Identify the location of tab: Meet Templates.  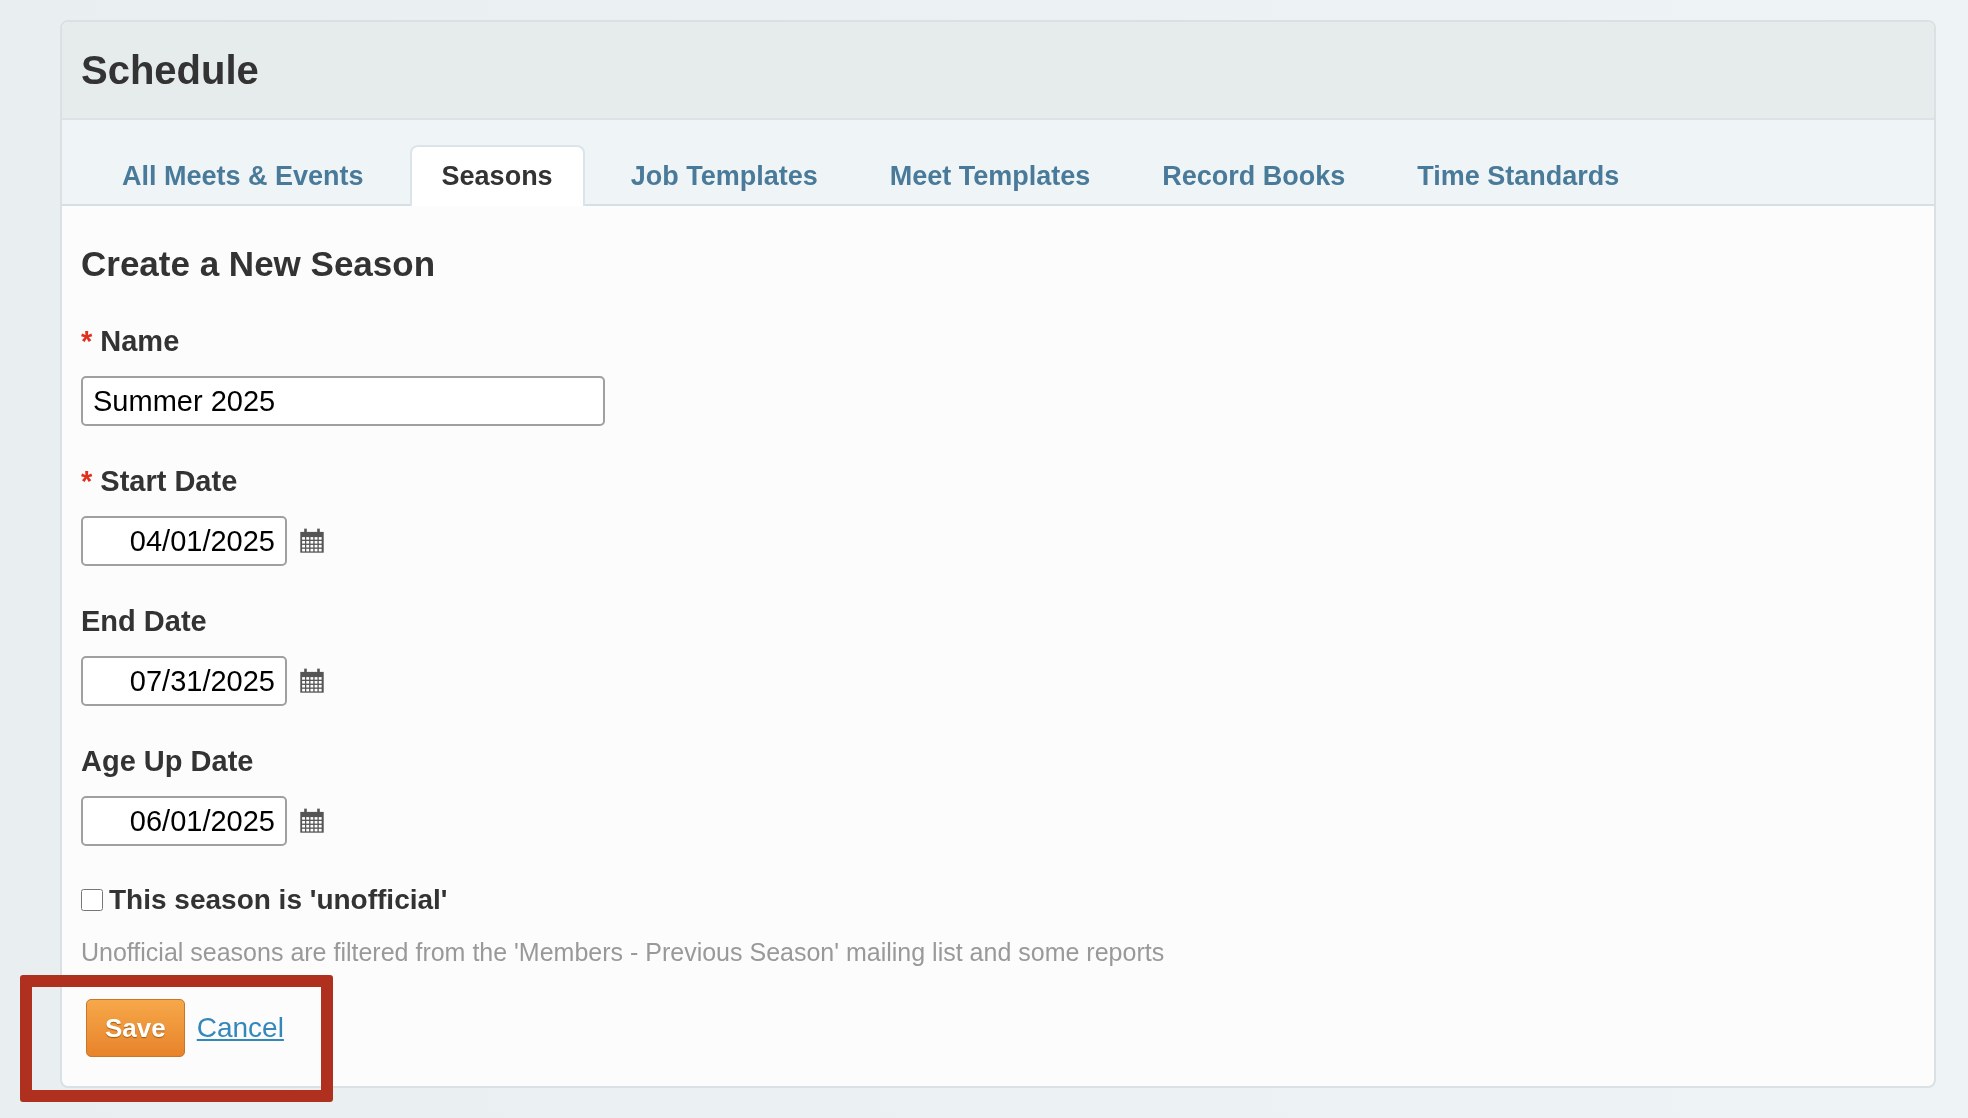
(990, 183).